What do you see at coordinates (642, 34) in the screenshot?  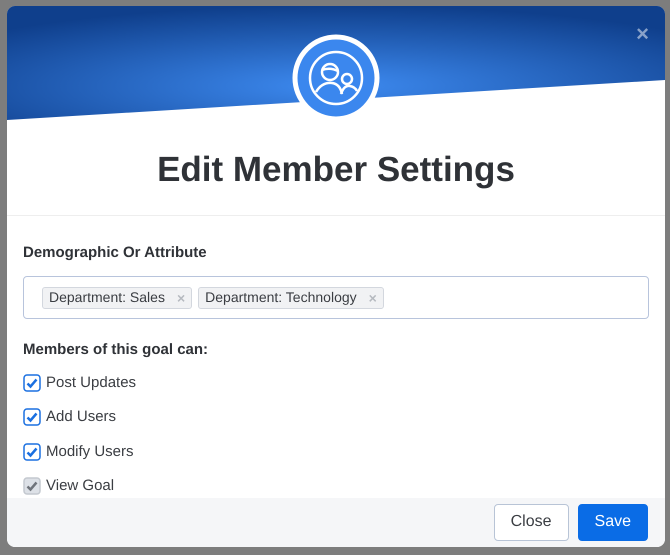 I see `close-button: ×` at bounding box center [642, 34].